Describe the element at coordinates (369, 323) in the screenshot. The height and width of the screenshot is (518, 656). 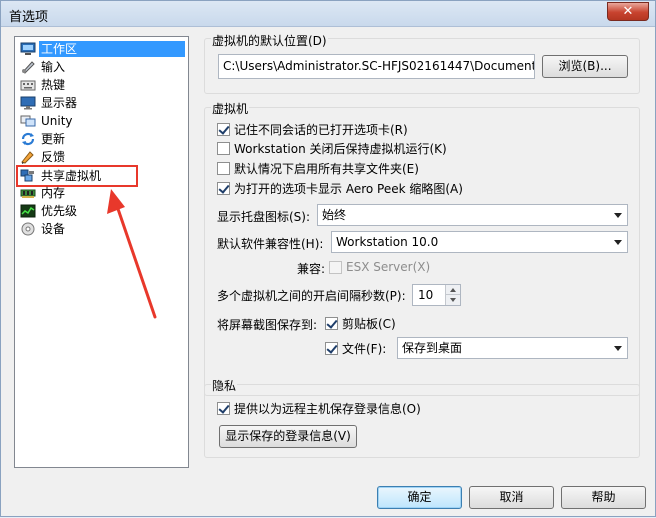
I see `checkbox-label: 剪贴板(C)` at that location.